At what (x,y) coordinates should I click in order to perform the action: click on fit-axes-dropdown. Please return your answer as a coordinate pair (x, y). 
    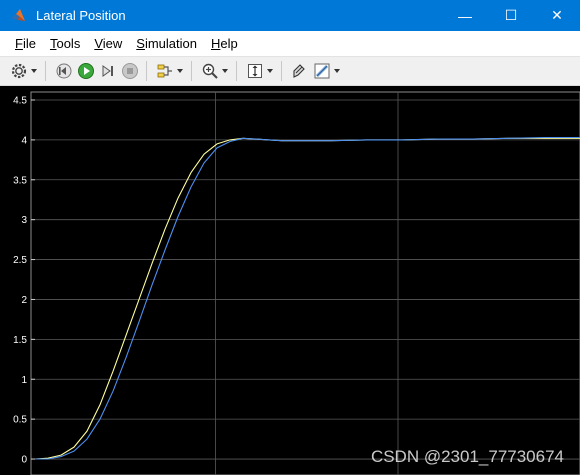
    Looking at the image, I should click on (270, 71).